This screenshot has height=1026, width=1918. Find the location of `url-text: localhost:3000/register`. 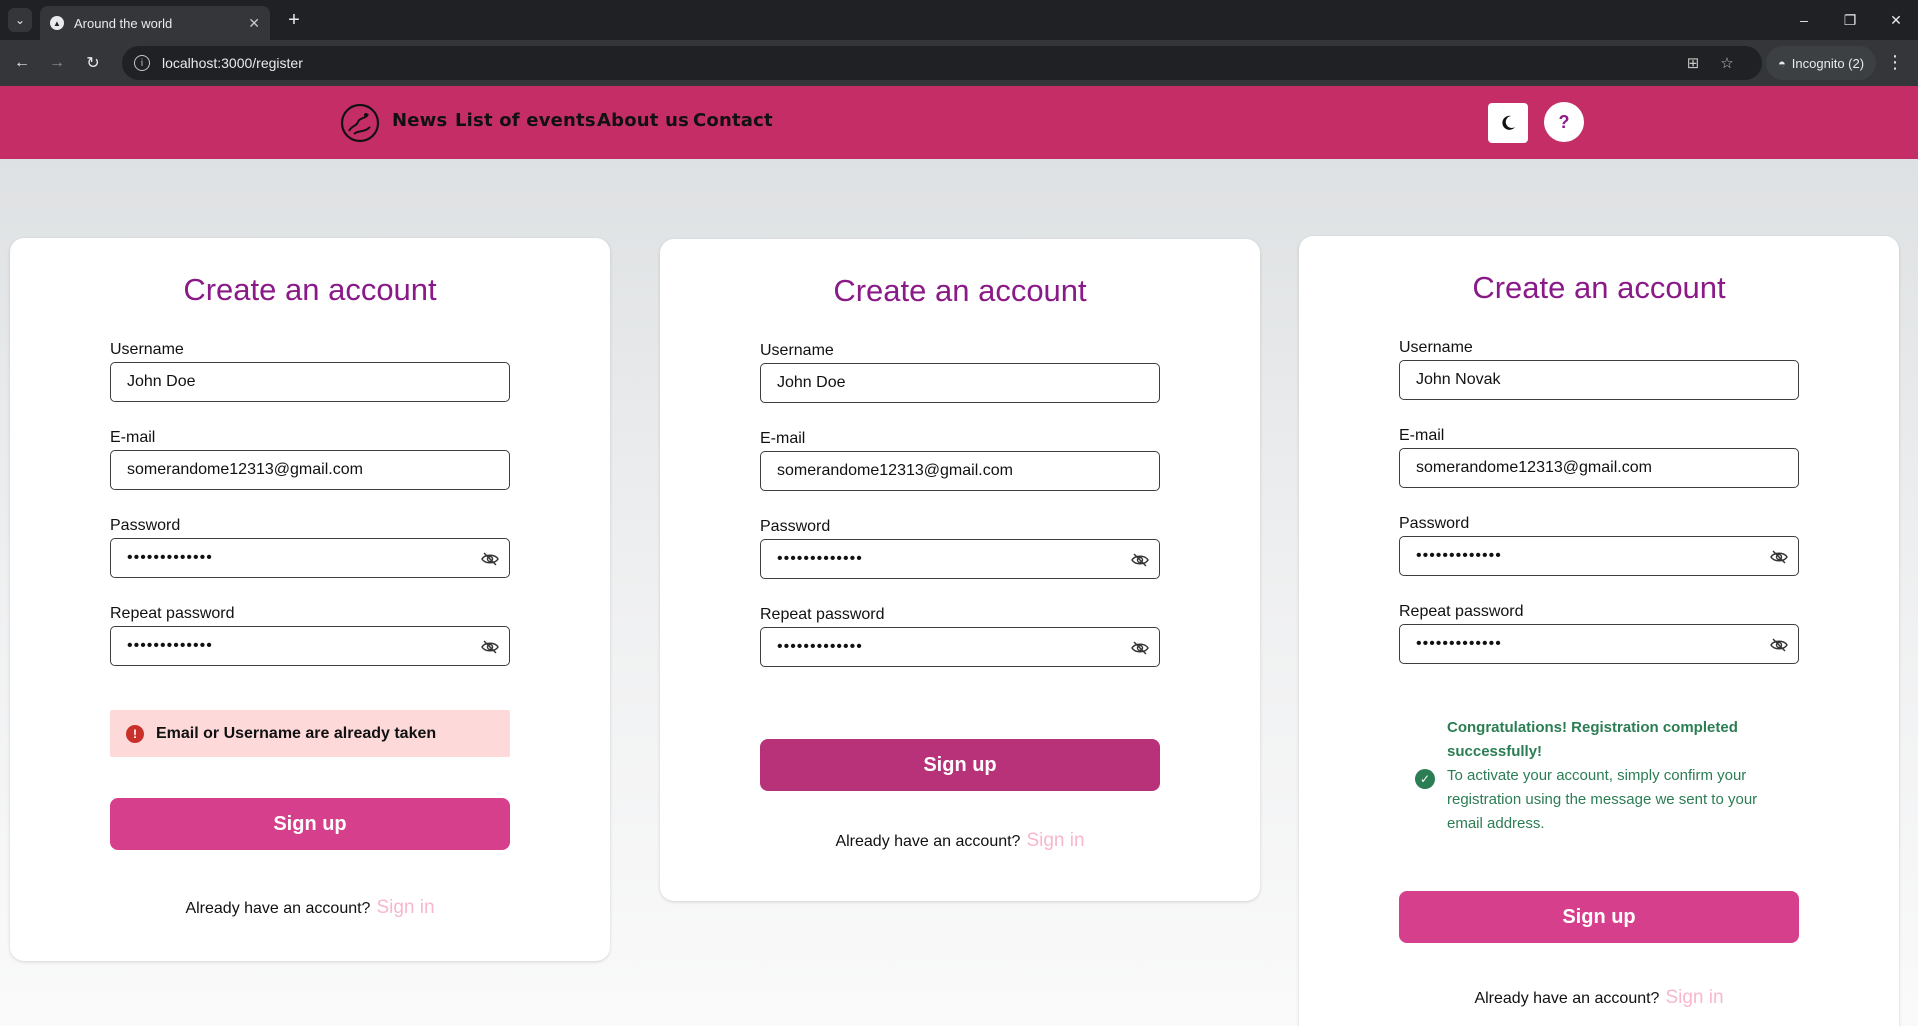

url-text: localhost:3000/register is located at coordinates (232, 63).